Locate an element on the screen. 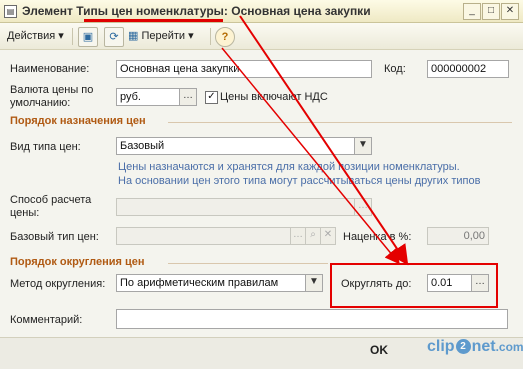 The height and width of the screenshot is (369, 523). goto-menu-label: Перейти is located at coordinates (163, 36).